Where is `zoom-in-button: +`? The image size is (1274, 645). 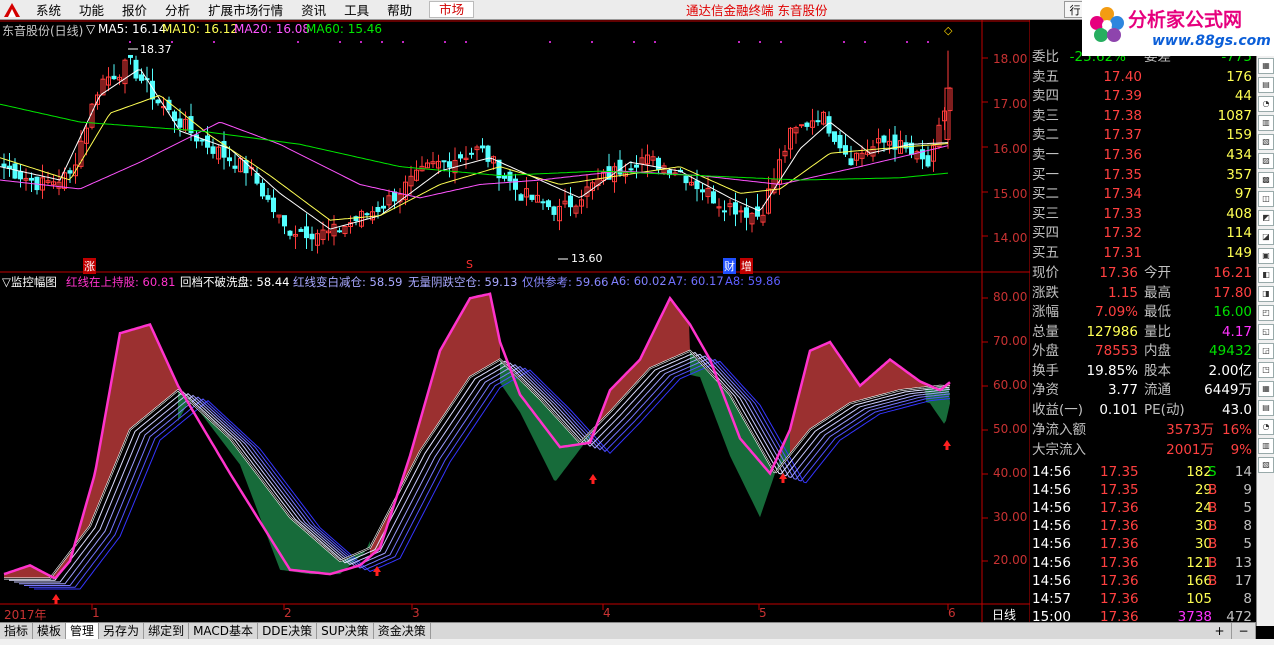 zoom-in-button: + is located at coordinates (1220, 631).